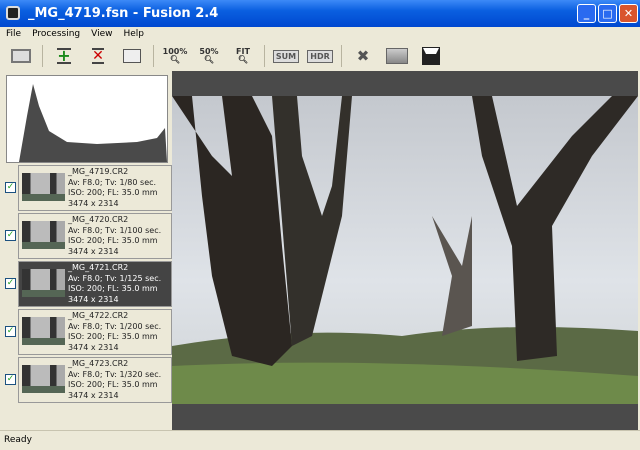 The width and height of the screenshot is (640, 450). I want to click on picture-icon, so click(397, 56).